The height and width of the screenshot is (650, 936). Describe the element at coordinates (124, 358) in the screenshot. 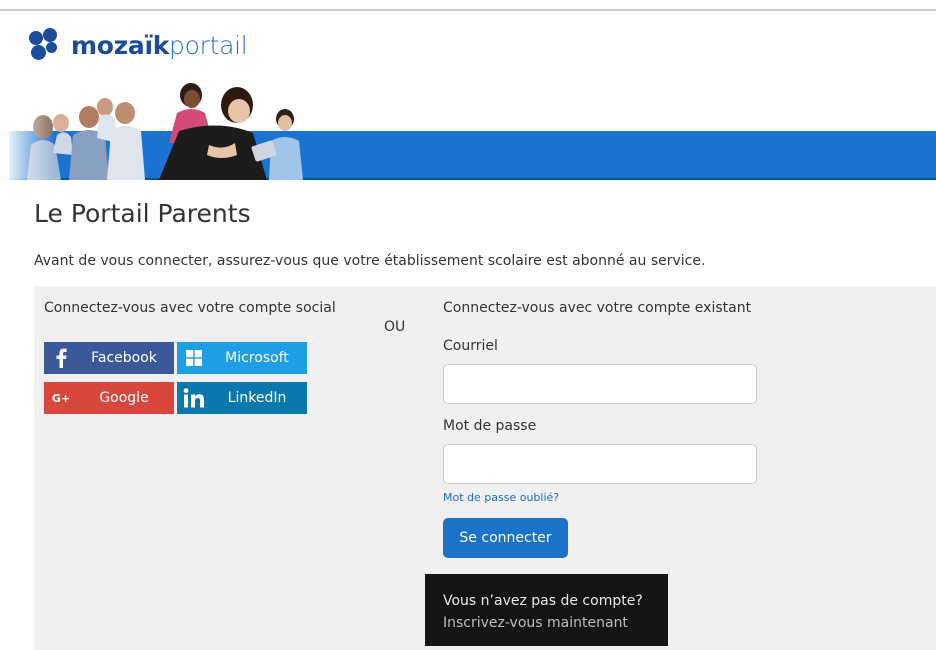

I see `facebook-label: Facebook` at that location.